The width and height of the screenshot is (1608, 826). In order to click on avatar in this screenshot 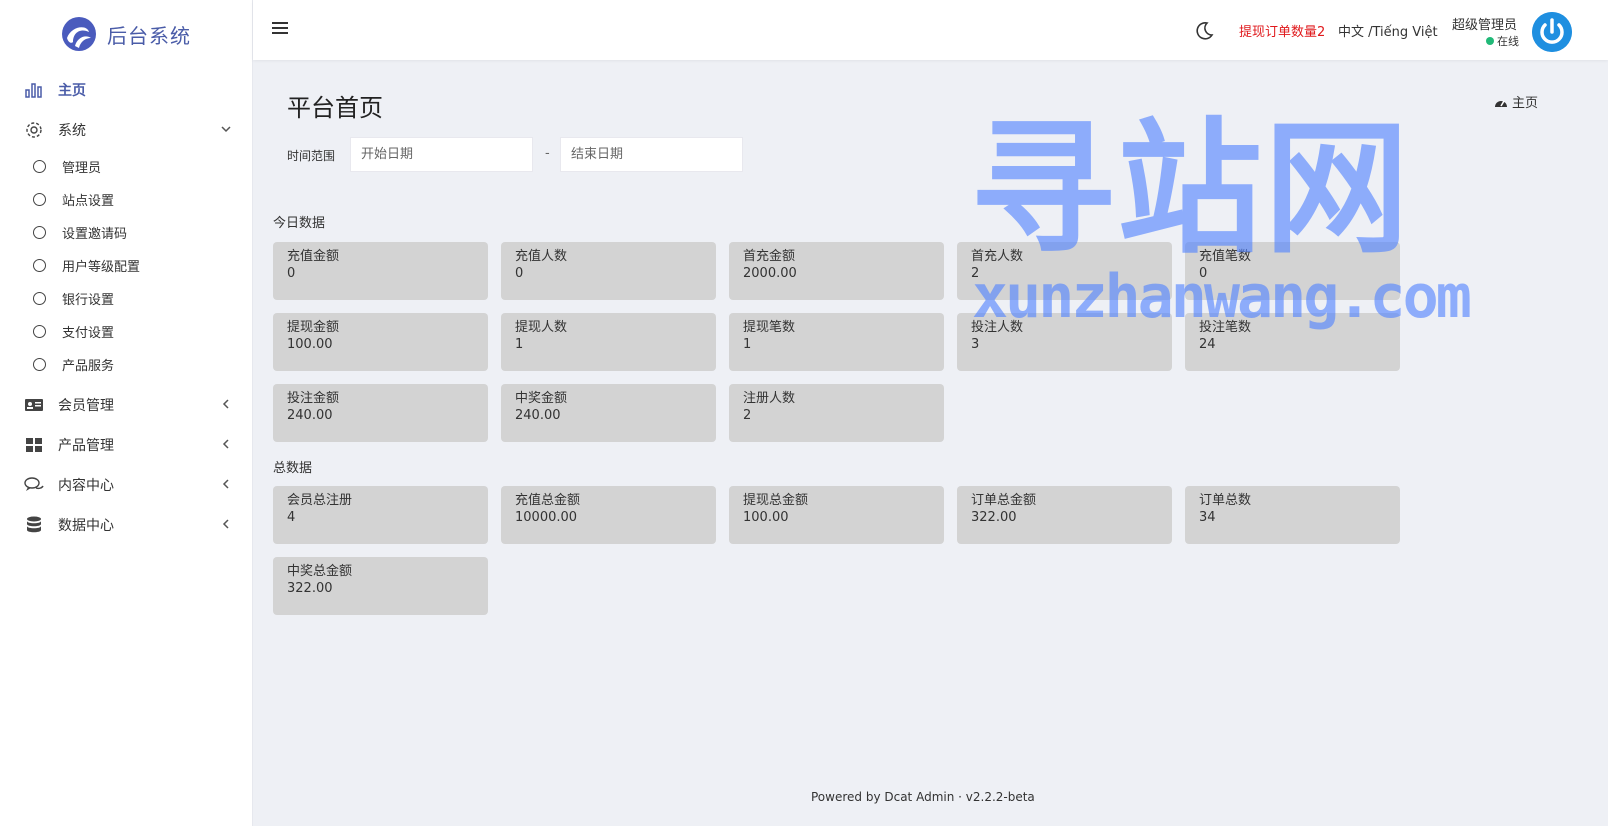, I will do `click(1552, 32)`.